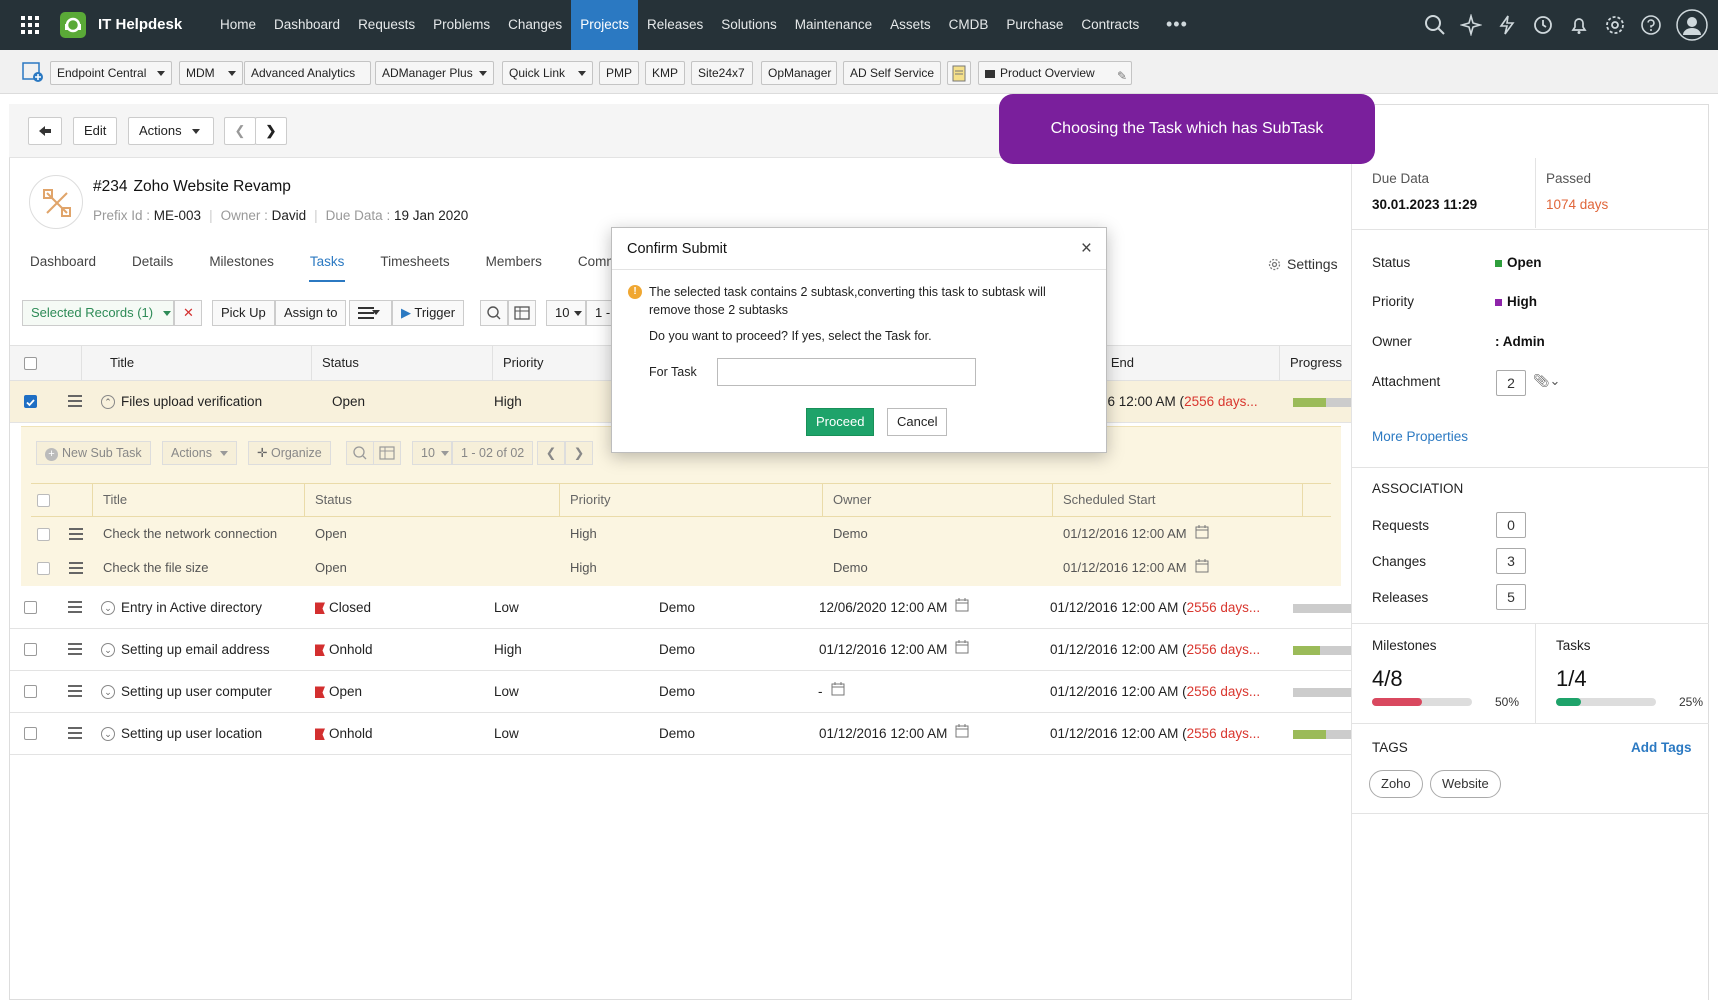 Image resolution: width=1718 pixels, height=1000 pixels. What do you see at coordinates (558, 363) in the screenshot?
I see `col-priority: Priority` at bounding box center [558, 363].